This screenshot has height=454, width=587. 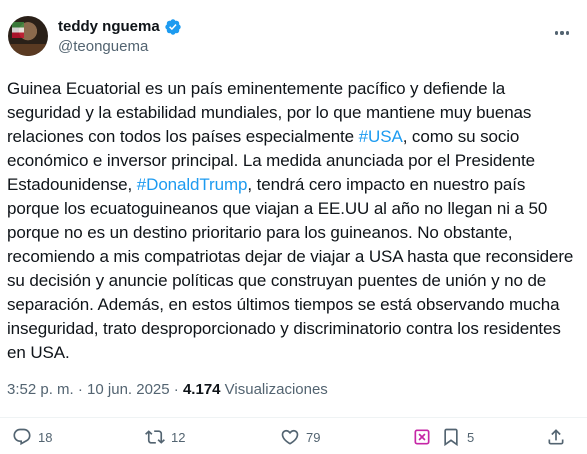 I want to click on action-bar: 18 12 79 5, so click(x=293, y=440).